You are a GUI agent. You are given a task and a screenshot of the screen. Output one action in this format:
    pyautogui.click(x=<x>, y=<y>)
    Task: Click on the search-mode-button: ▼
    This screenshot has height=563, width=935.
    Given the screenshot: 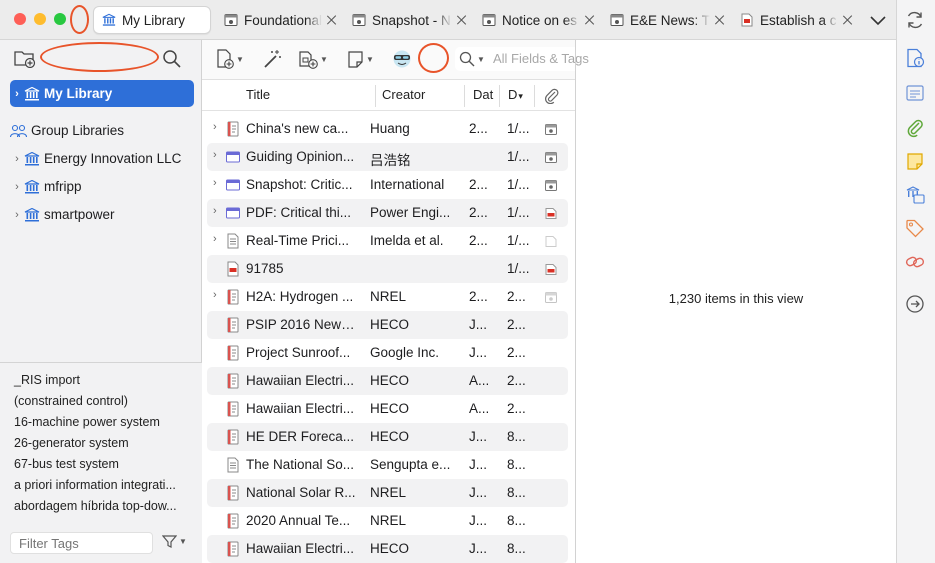 What is the action you would take?
    pyautogui.click(x=472, y=59)
    